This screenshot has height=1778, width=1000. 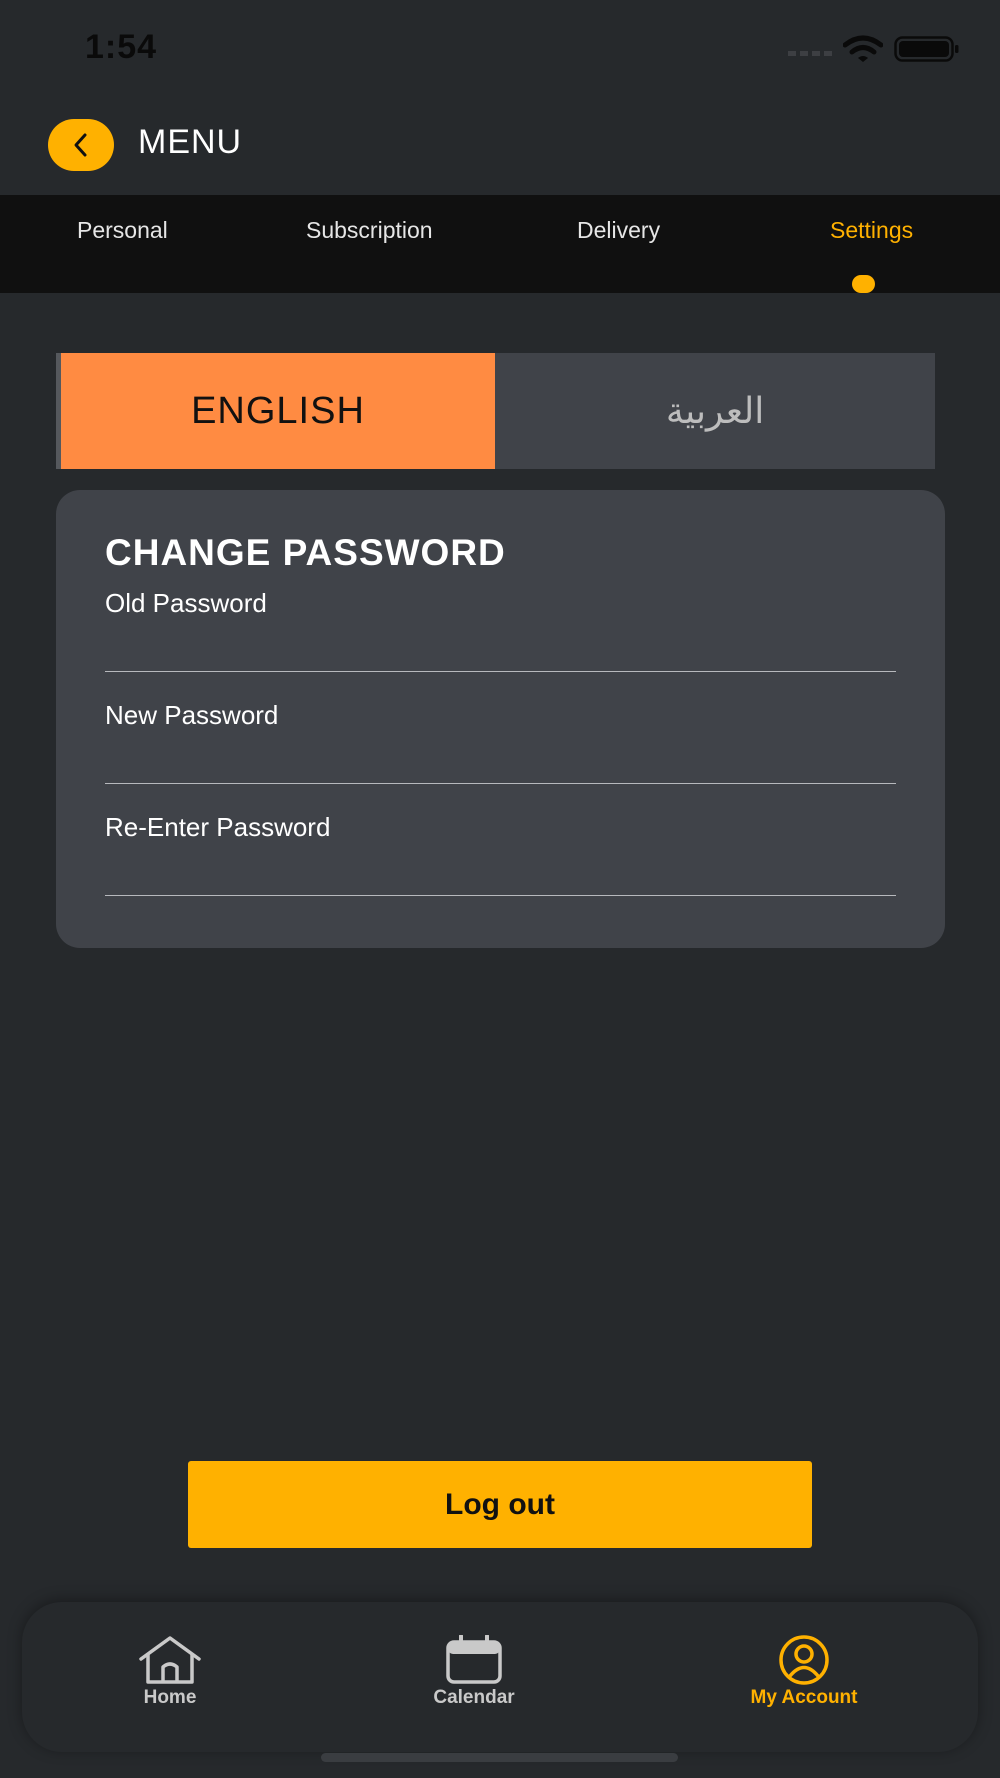 I want to click on wifi-icon, so click(x=863, y=48).